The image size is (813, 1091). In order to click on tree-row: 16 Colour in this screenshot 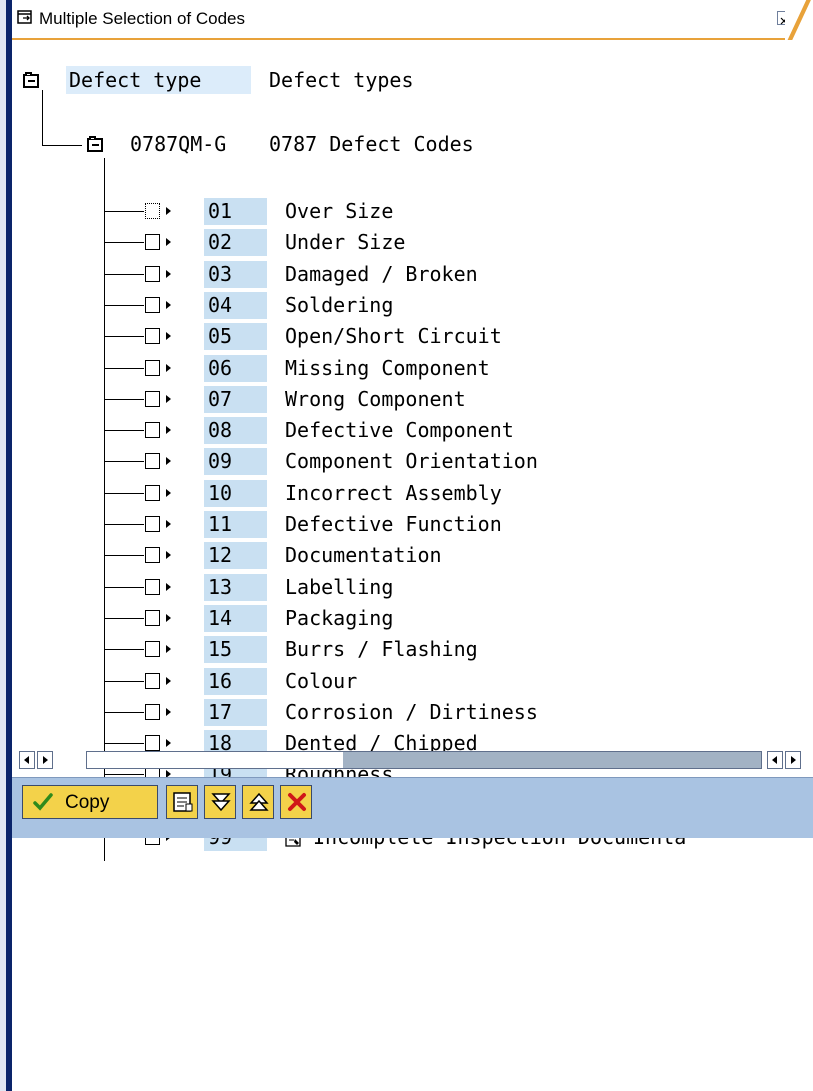, I will do `click(412, 681)`.